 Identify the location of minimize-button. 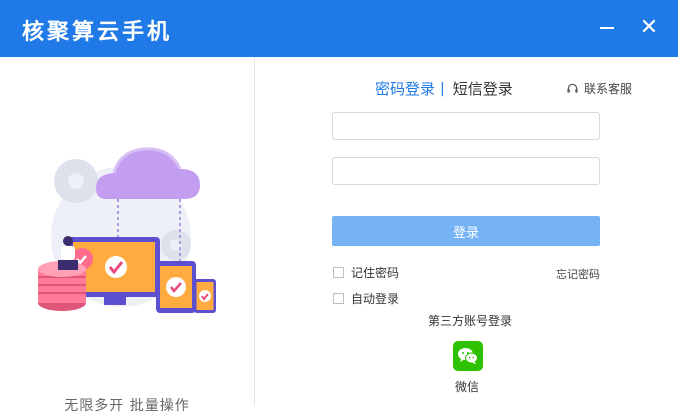
(607, 28).